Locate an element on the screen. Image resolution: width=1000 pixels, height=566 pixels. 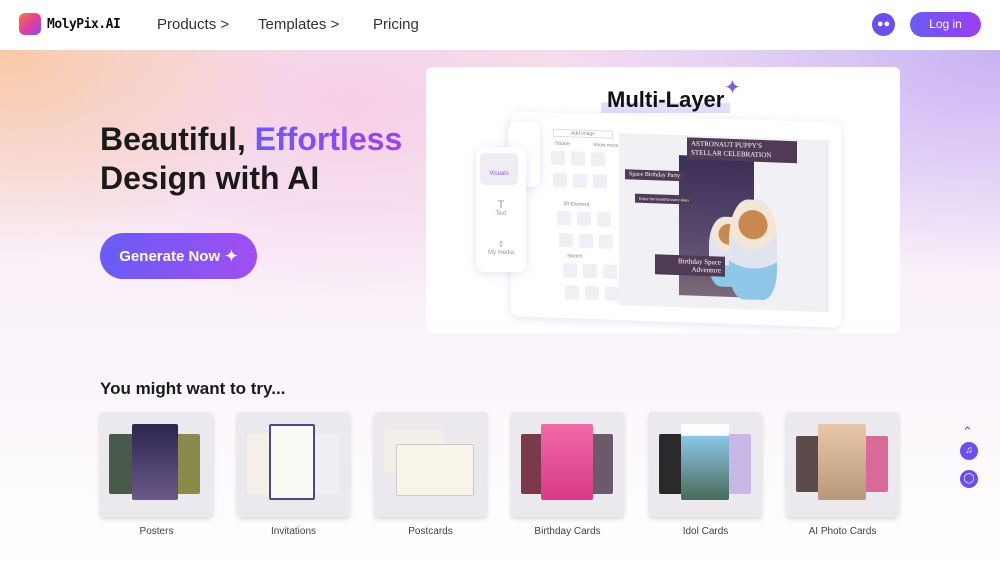
template-card-idol-cards is located at coordinates (705, 464).